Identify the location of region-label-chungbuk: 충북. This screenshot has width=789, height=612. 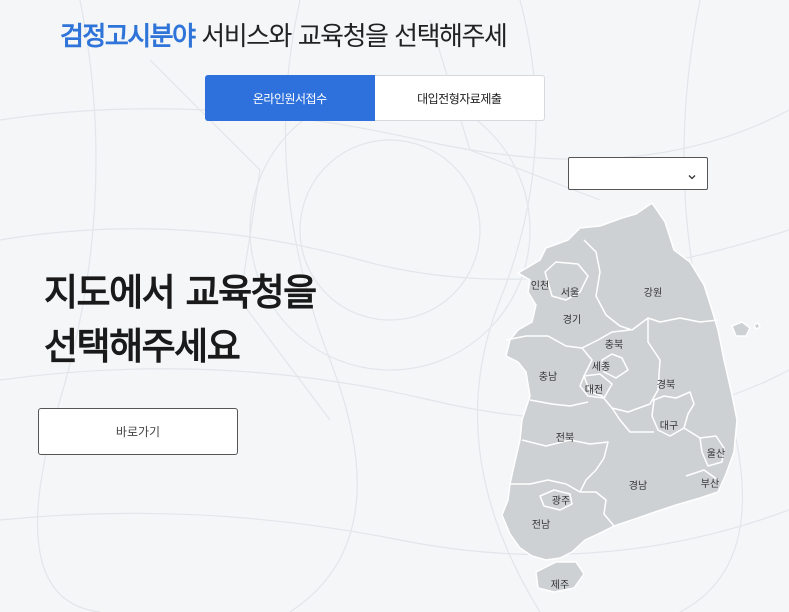
(614, 345).